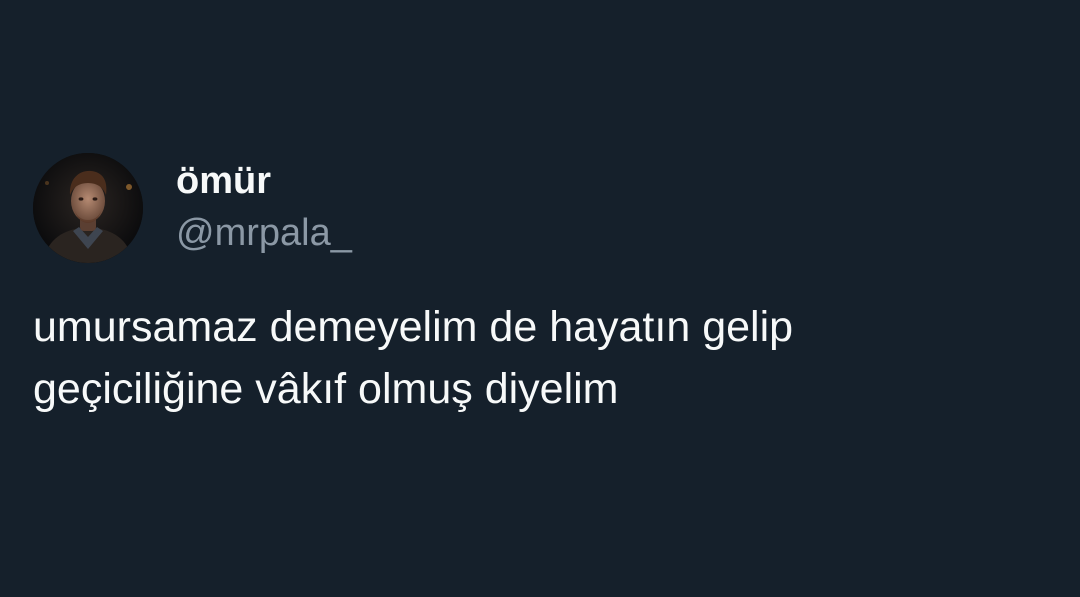 This screenshot has height=597, width=1080. I want to click on avatar, so click(88, 208).